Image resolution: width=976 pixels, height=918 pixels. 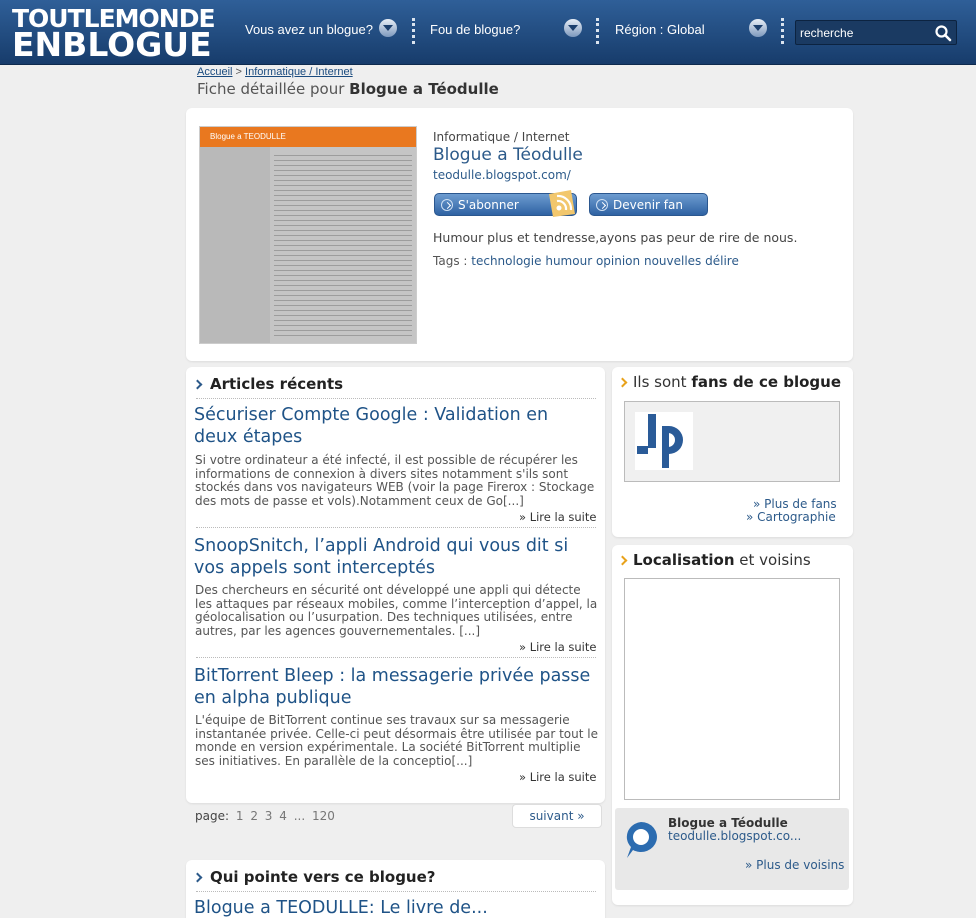 I want to click on tags-label: Tags :, so click(x=450, y=261).